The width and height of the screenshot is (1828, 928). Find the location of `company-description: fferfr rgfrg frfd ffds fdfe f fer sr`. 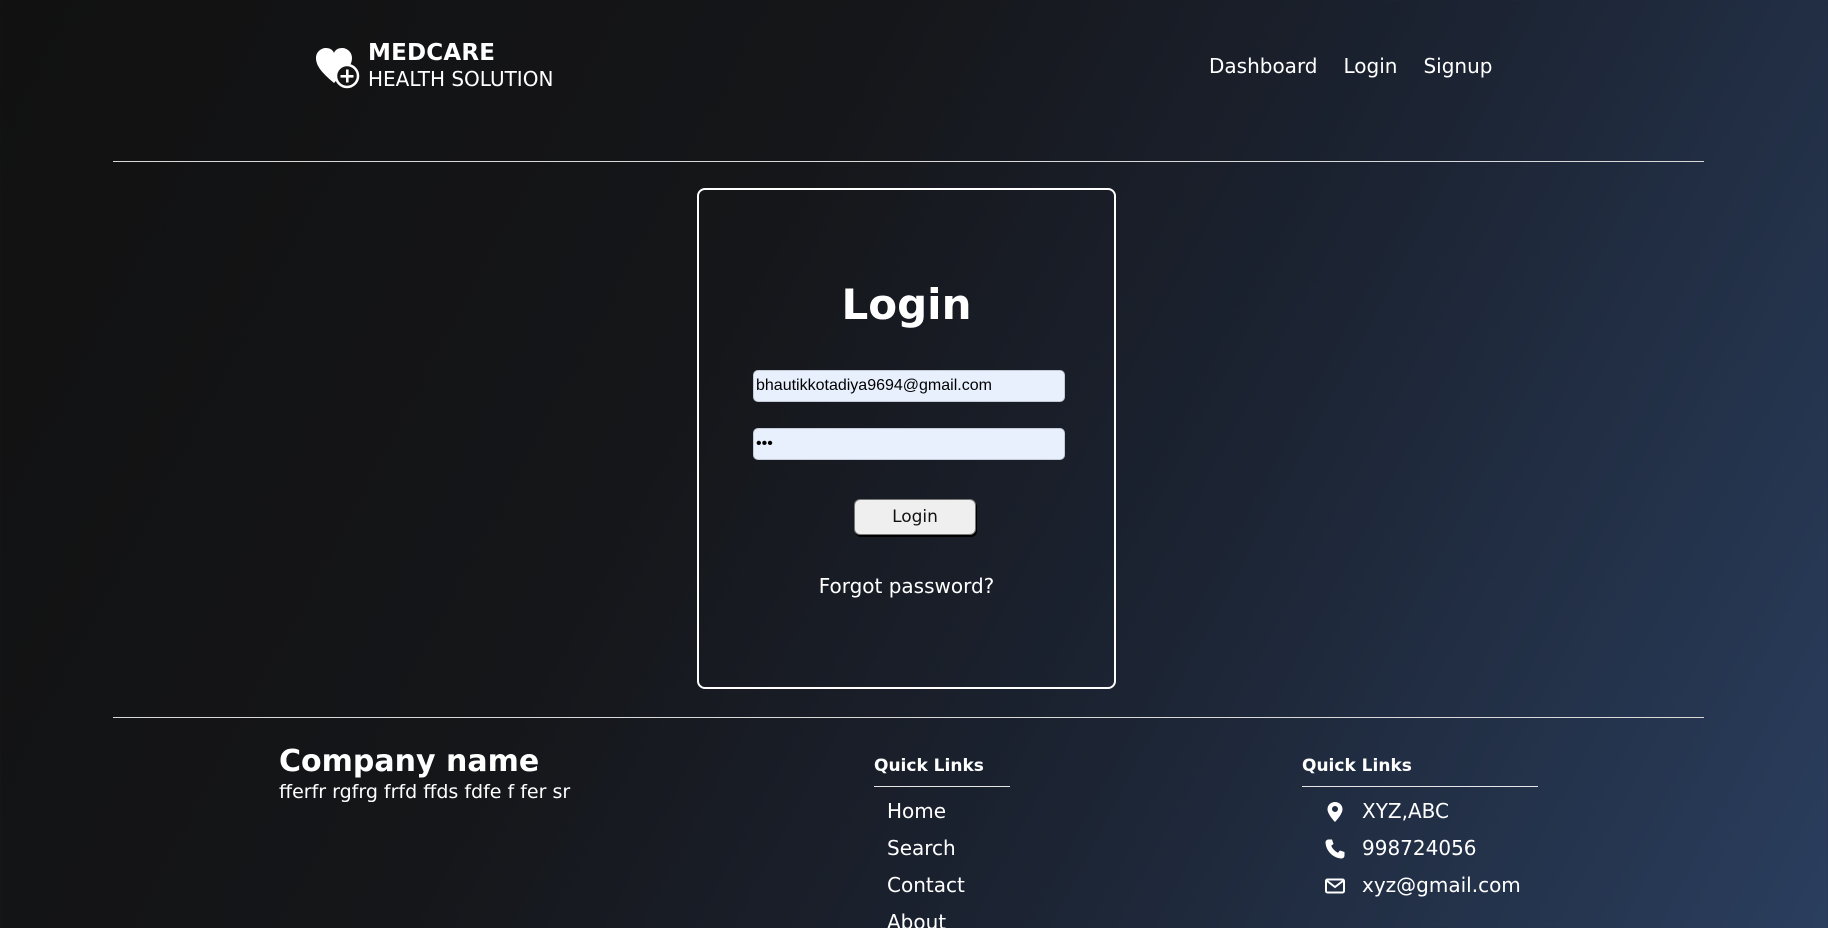

company-description: fferfr rgfrg frfd ffds fdfe f fer sr is located at coordinates (425, 792).